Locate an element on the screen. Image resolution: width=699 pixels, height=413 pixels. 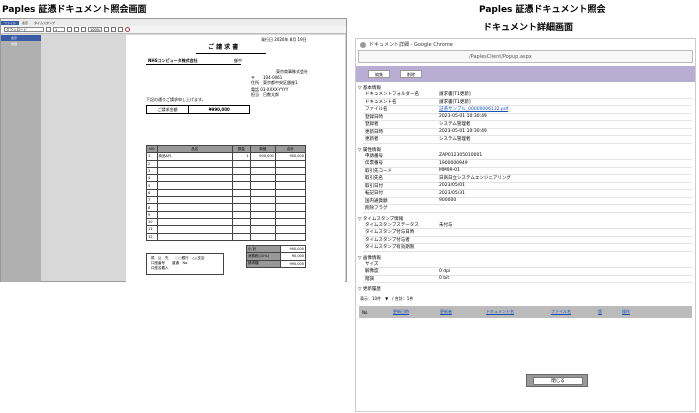
basic-value: システム管理者 is located at coordinates (455, 125).